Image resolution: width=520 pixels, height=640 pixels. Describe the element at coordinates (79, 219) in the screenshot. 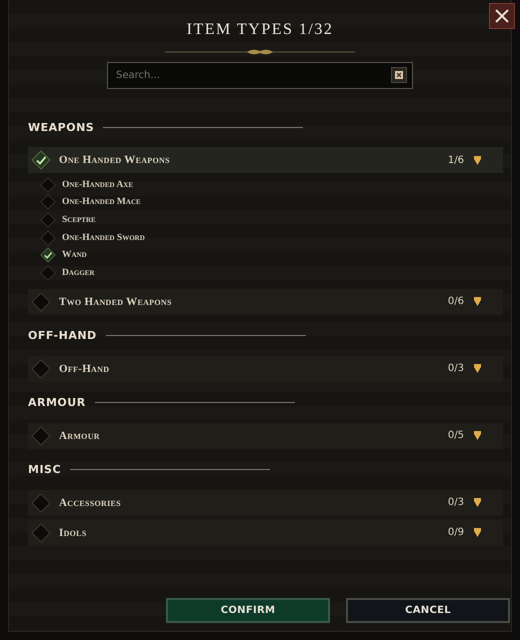

I see `item-type-label: Sceptre` at that location.